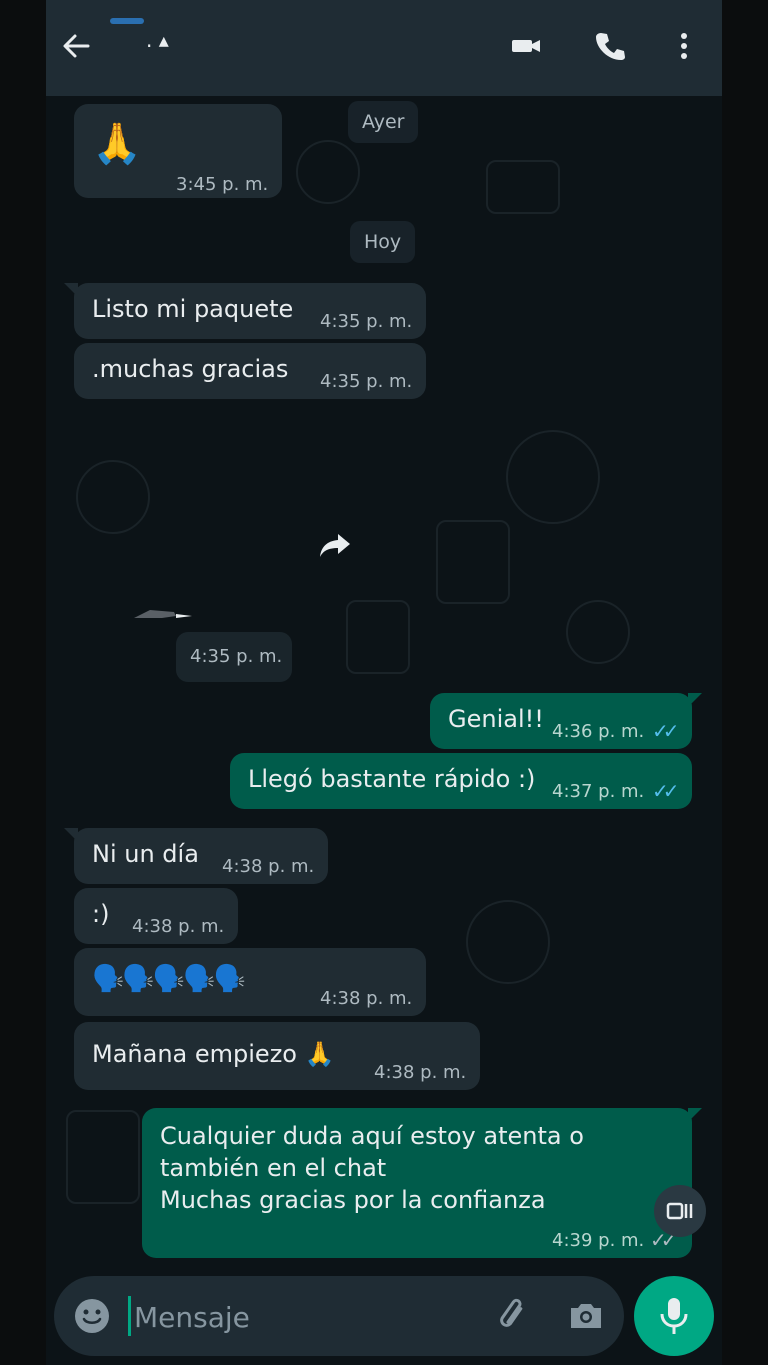 Image resolution: width=768 pixels, height=1365 pixels. I want to click on message-outgoing: Genial!! 4:36 p. m. ✓✓, so click(566, 721).